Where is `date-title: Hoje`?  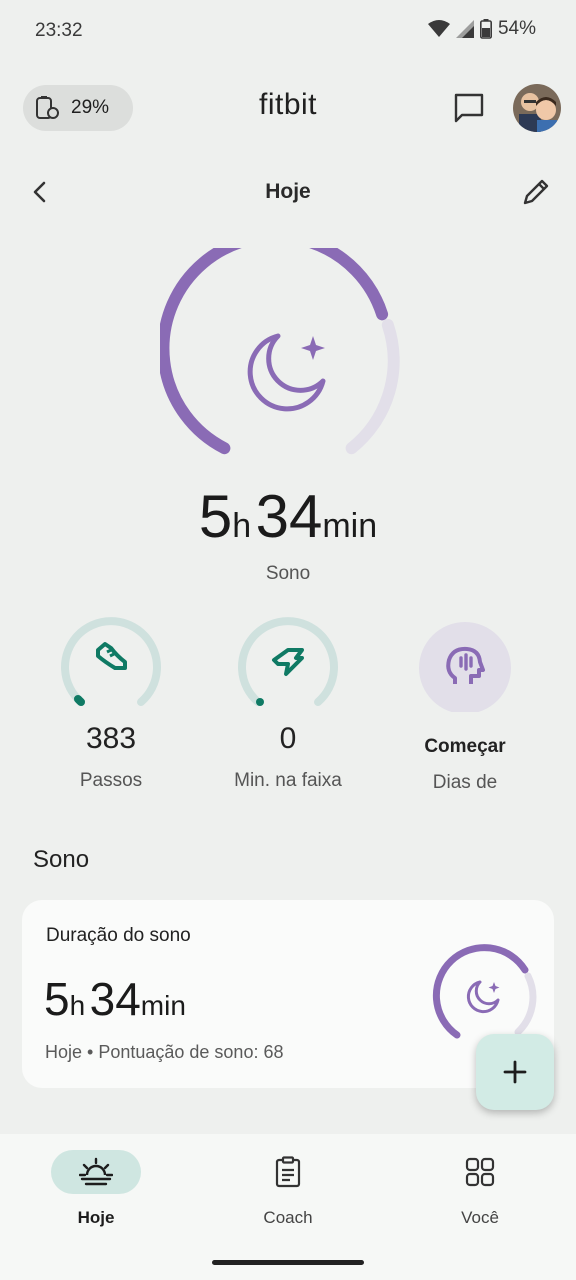 date-title: Hoje is located at coordinates (288, 191).